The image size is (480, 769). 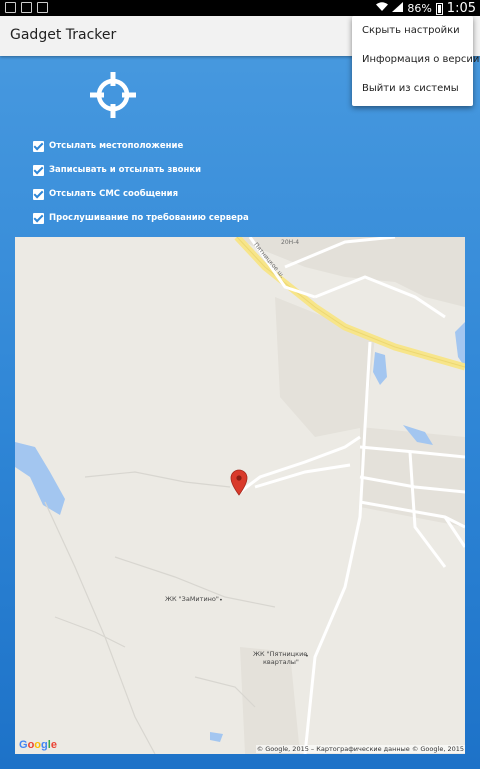 I want to click on gallery-notification-icon, so click(x=10, y=7).